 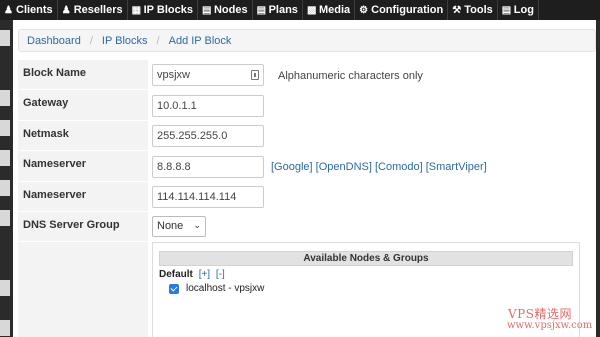 What do you see at coordinates (366, 258) in the screenshot?
I see `nodes-groups-header: Available Nodes & Groups` at bounding box center [366, 258].